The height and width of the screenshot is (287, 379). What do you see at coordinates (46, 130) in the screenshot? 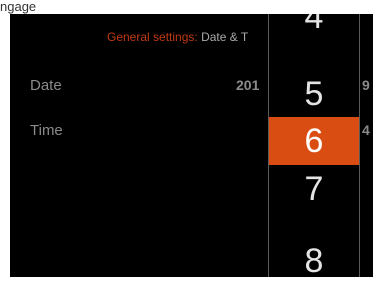
I see `time-label: Time` at bounding box center [46, 130].